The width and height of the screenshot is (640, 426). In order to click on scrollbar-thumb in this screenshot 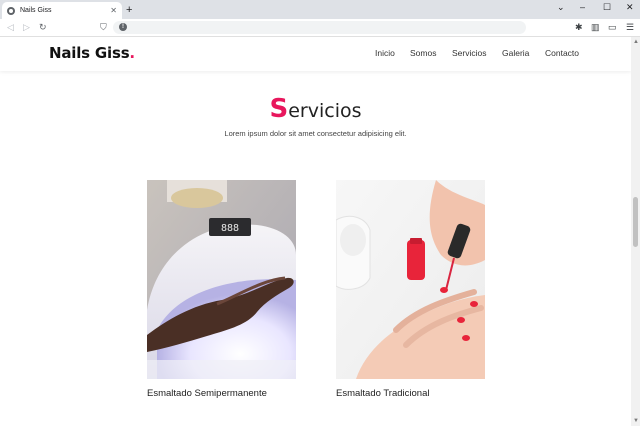, I will do `click(635, 222)`.